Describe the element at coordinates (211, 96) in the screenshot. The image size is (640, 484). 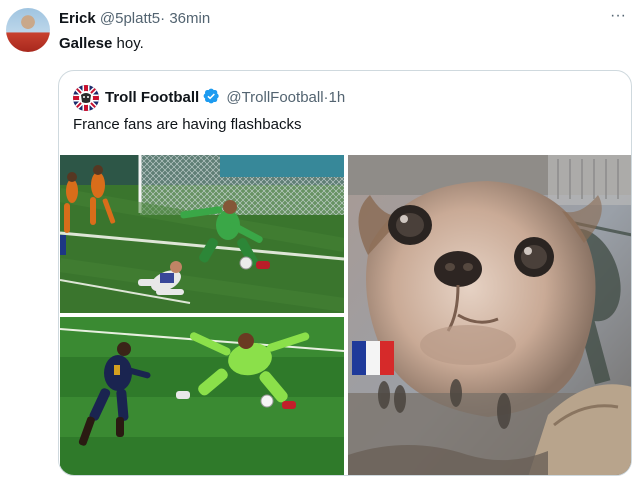
I see `verified-badge-icon` at that location.